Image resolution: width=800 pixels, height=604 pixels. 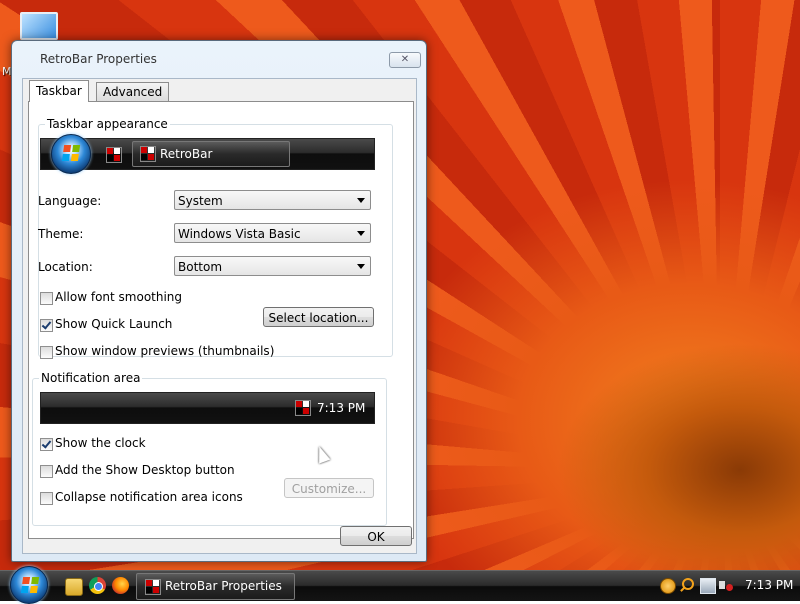 I want to click on firefox-icon, so click(x=120, y=585).